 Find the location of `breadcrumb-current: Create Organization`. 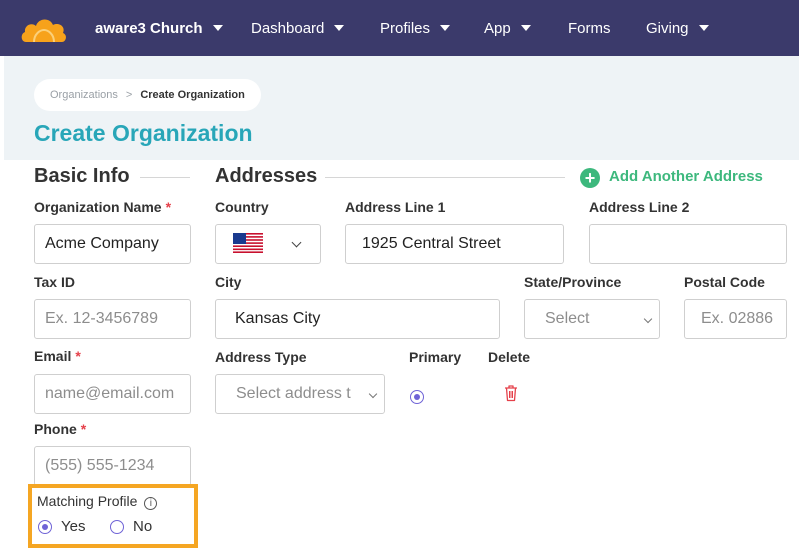

breadcrumb-current: Create Organization is located at coordinates (192, 95).